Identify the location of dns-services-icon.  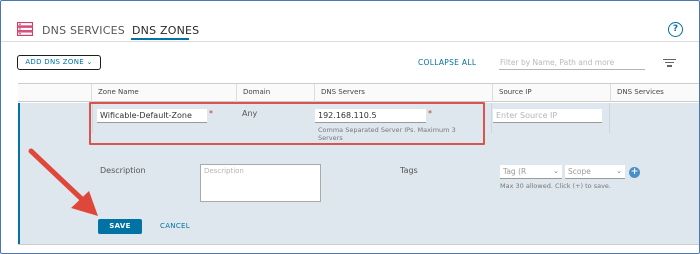
(25, 28).